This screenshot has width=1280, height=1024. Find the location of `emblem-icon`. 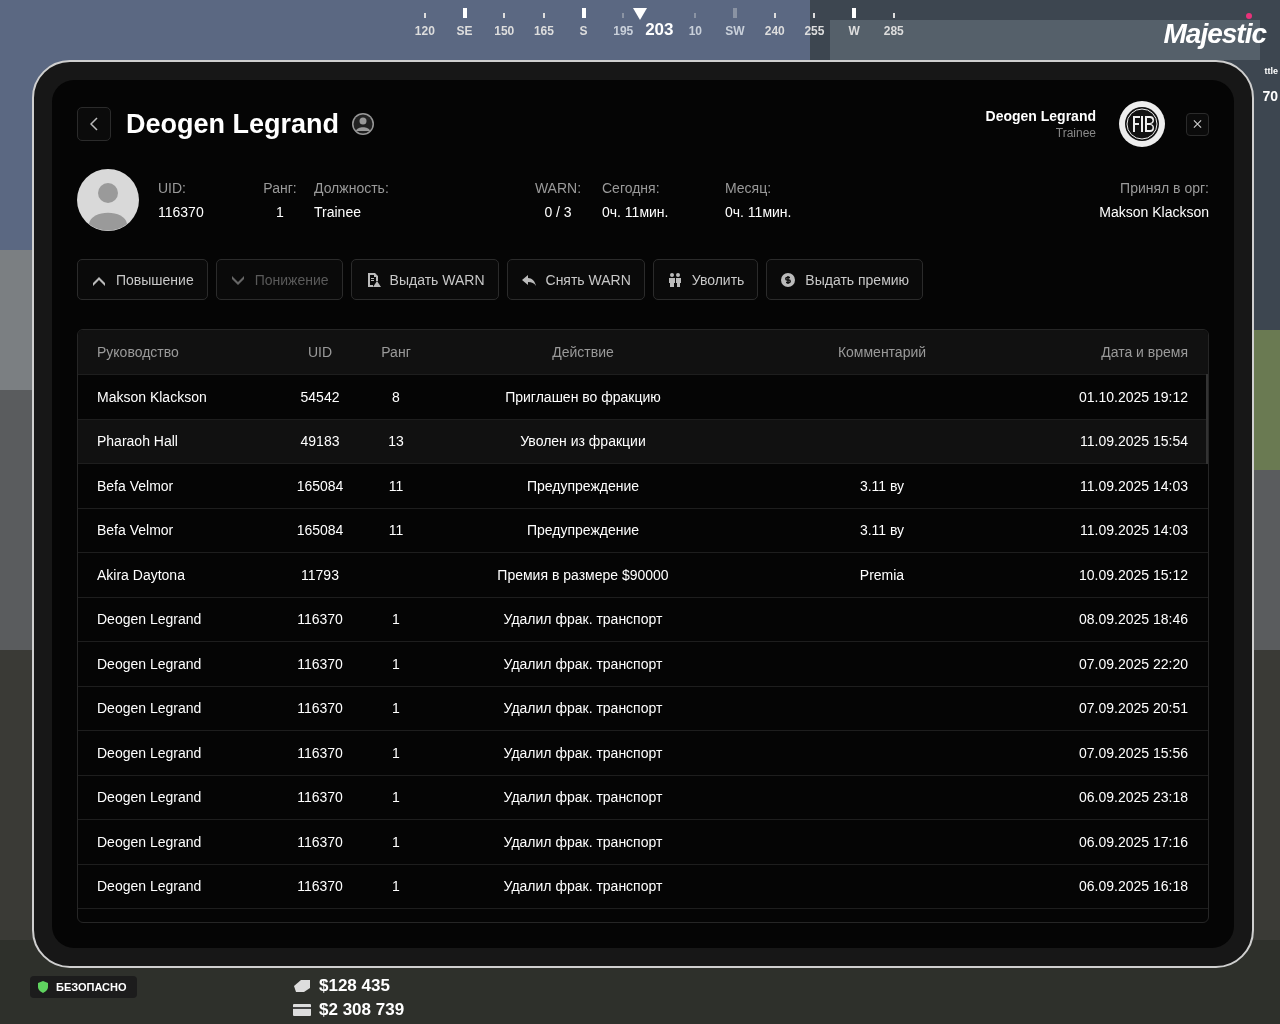

emblem-icon is located at coordinates (1142, 124).